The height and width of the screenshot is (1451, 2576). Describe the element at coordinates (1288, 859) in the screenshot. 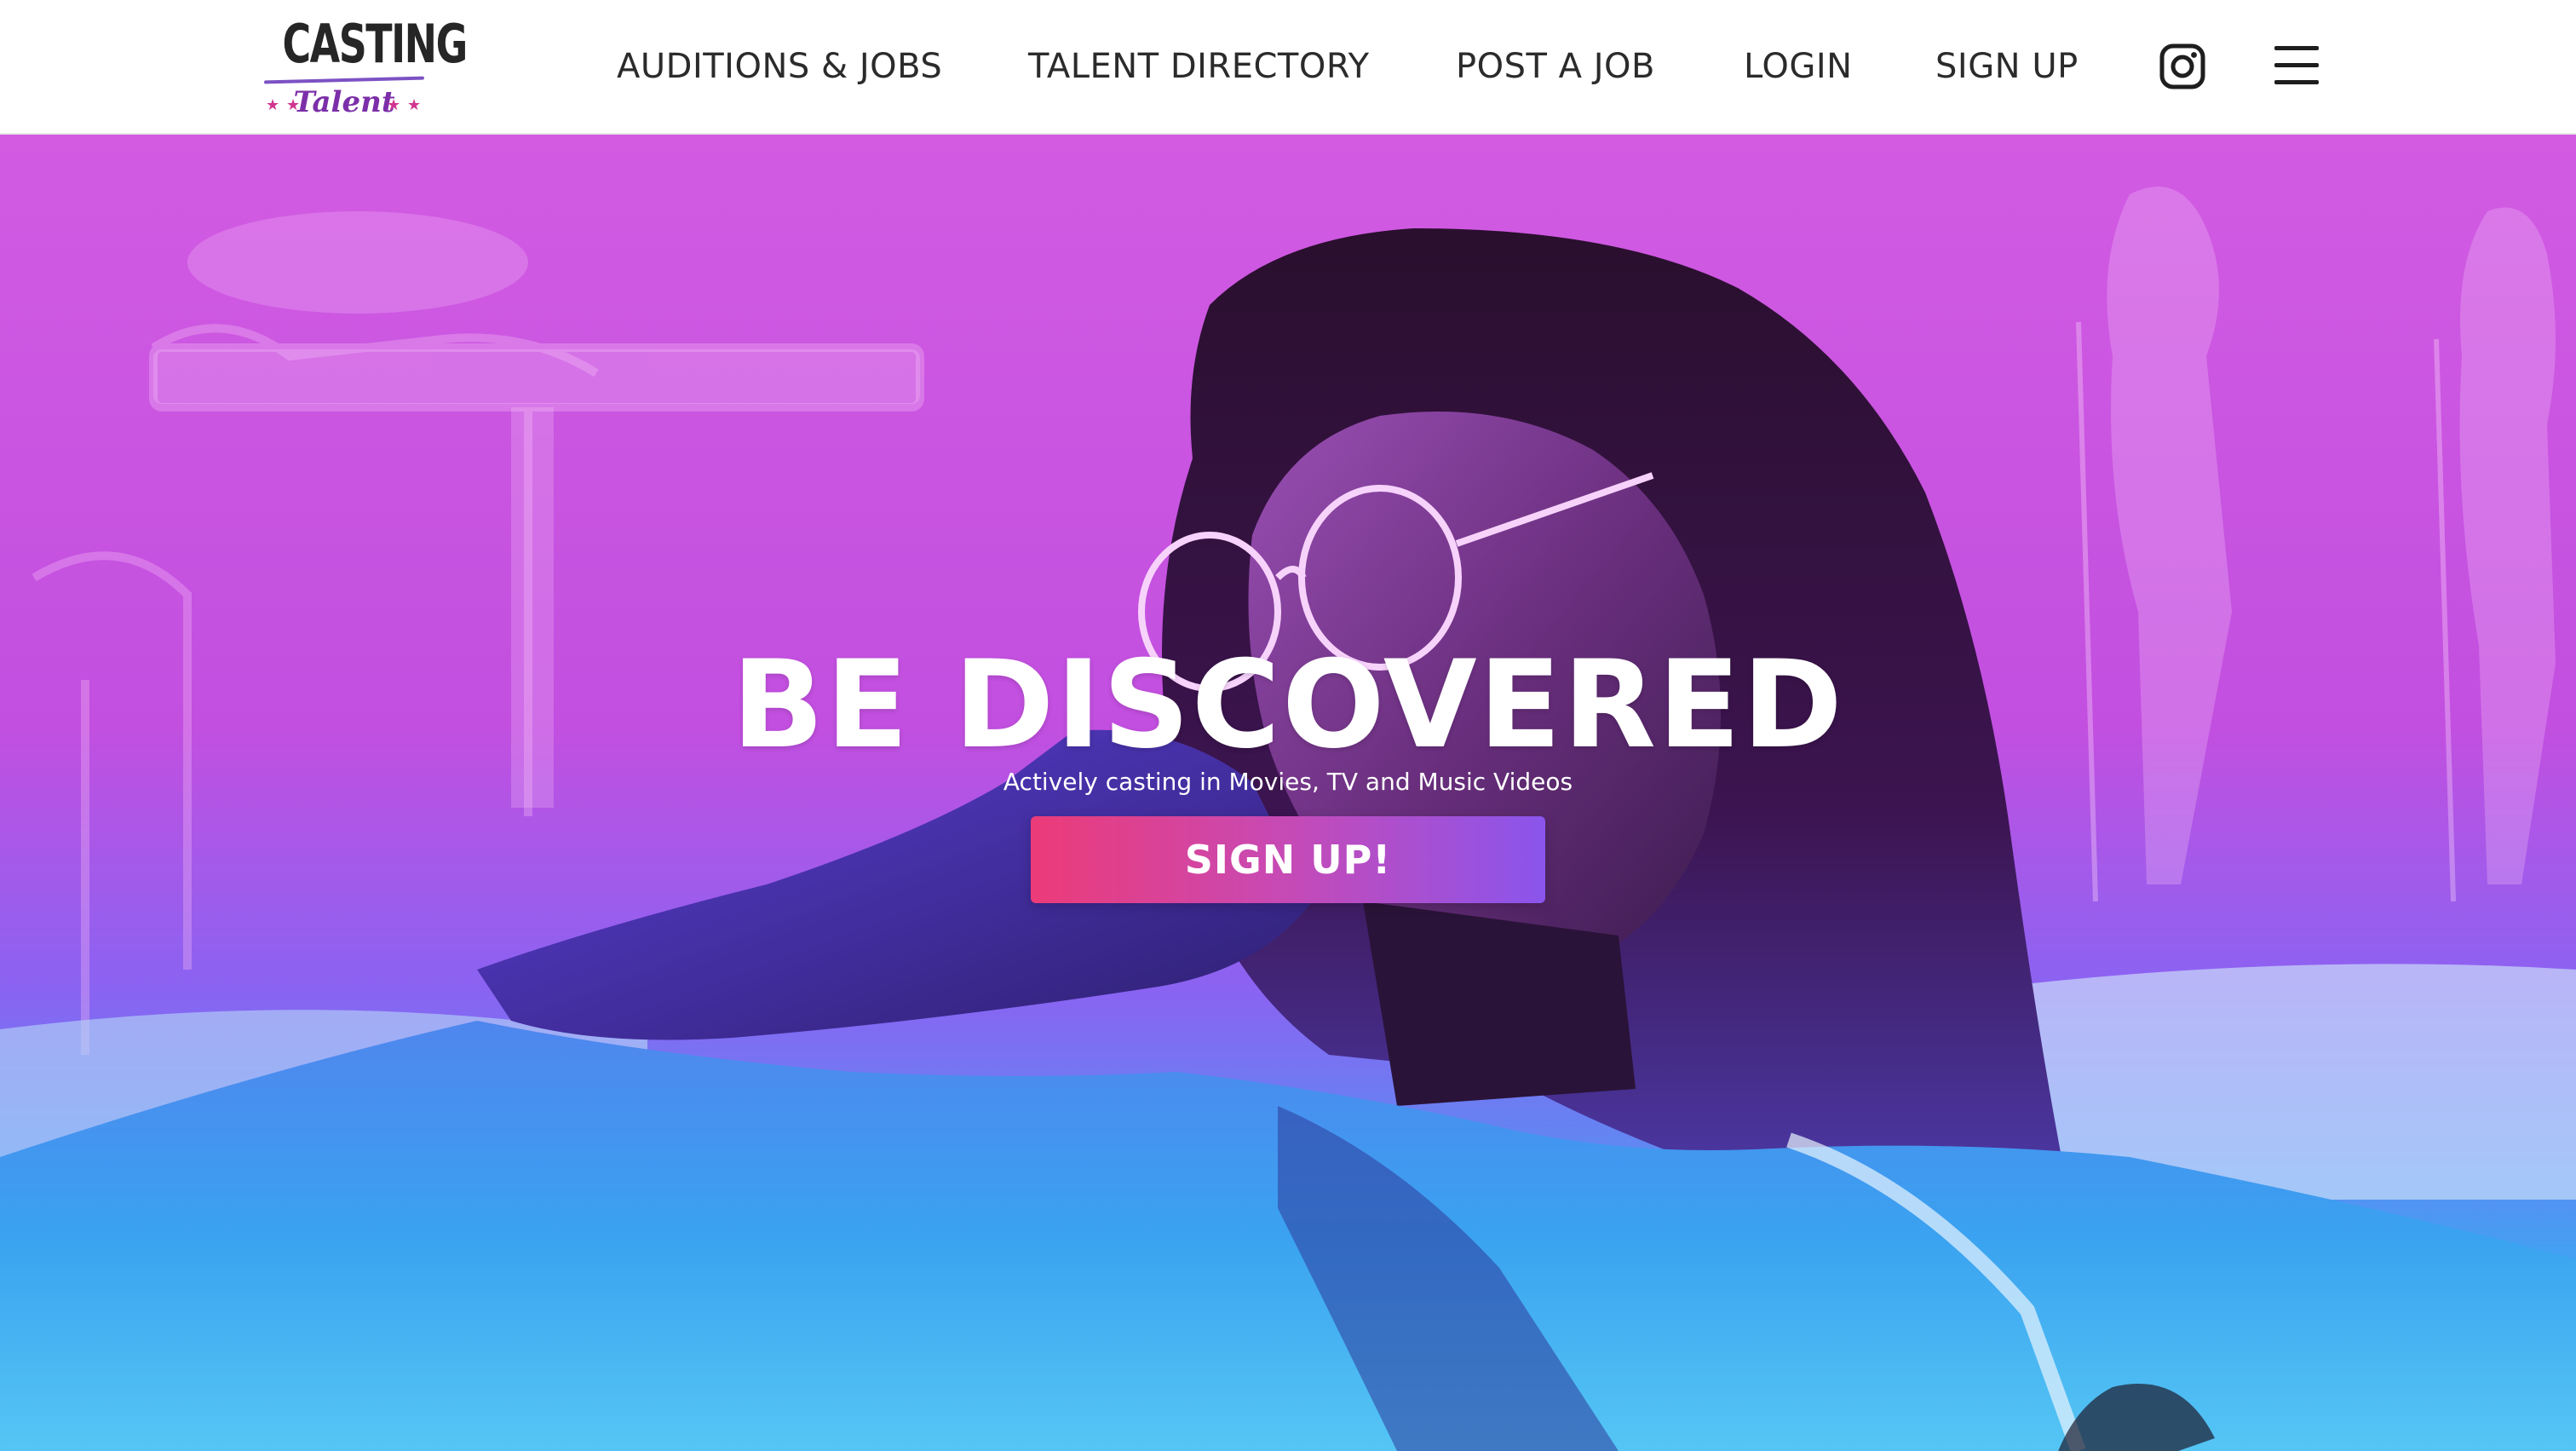

I see `sign-up-cta-button: SIGN UP!` at that location.